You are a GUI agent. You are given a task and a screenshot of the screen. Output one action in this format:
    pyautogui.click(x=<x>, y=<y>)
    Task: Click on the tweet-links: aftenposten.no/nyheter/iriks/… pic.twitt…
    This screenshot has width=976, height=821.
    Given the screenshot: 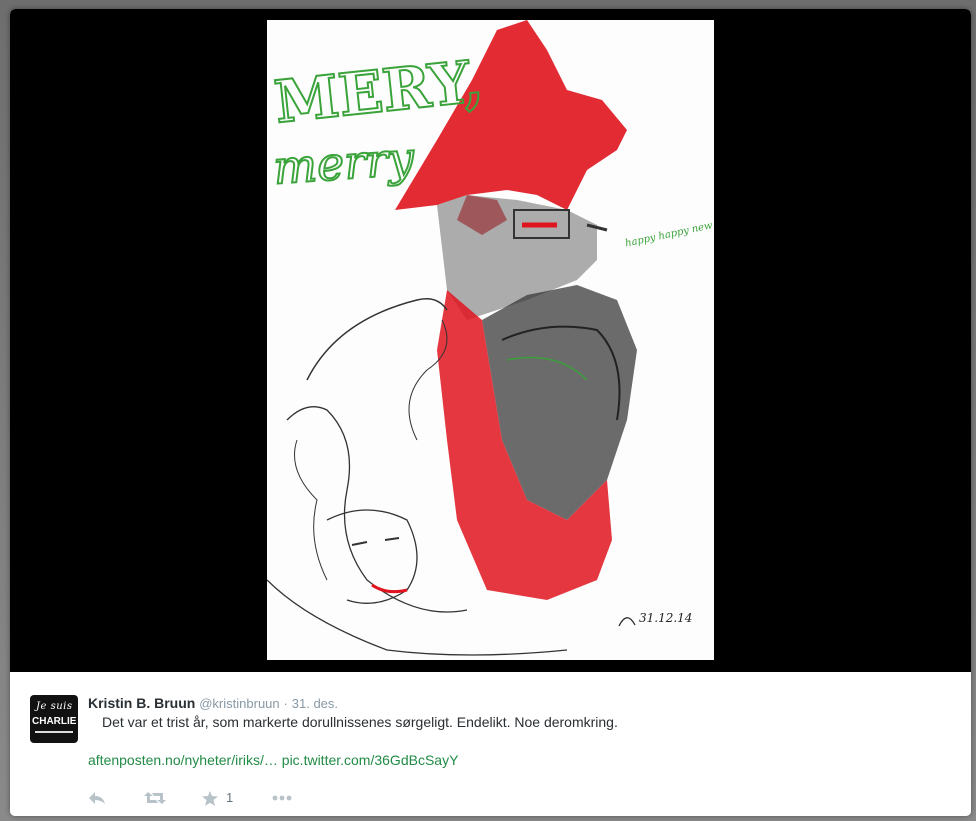 What is the action you would take?
    pyautogui.click(x=273, y=760)
    